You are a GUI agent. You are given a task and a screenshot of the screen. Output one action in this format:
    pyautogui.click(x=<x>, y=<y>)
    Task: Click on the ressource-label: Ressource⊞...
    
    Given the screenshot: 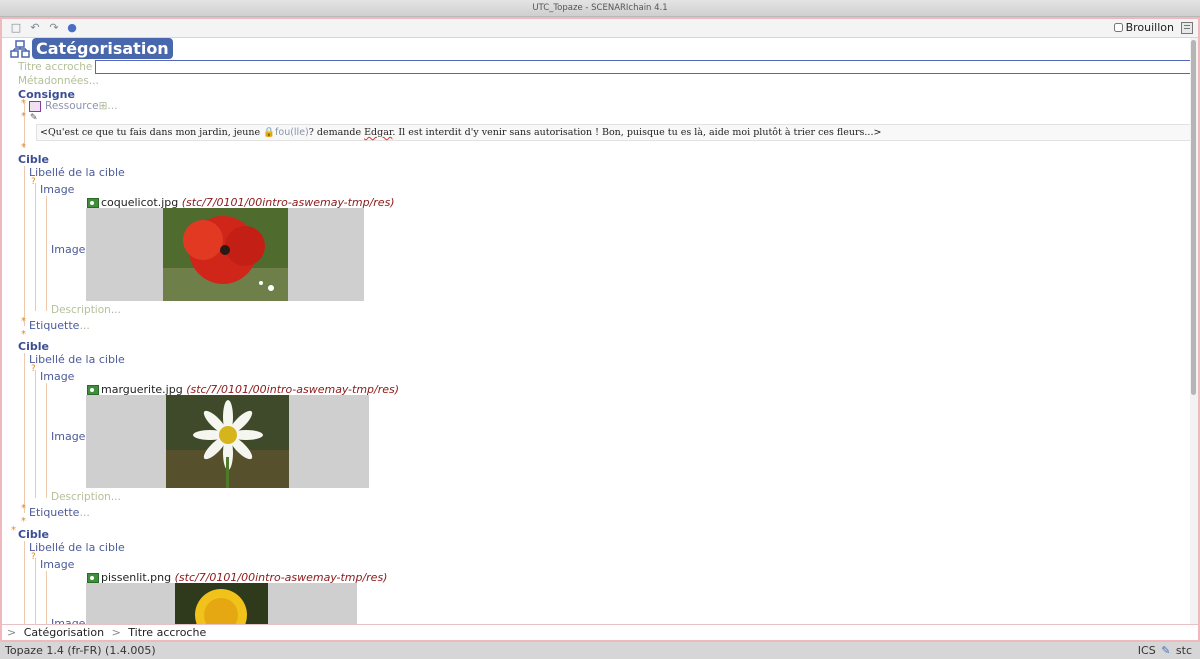 What is the action you would take?
    pyautogui.click(x=81, y=106)
    